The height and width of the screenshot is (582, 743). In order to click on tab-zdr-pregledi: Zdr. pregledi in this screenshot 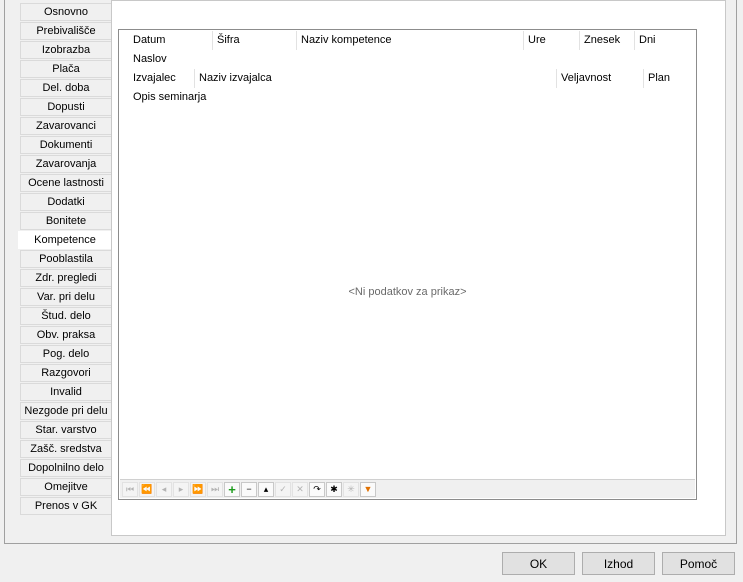, I will do `click(66, 278)`.